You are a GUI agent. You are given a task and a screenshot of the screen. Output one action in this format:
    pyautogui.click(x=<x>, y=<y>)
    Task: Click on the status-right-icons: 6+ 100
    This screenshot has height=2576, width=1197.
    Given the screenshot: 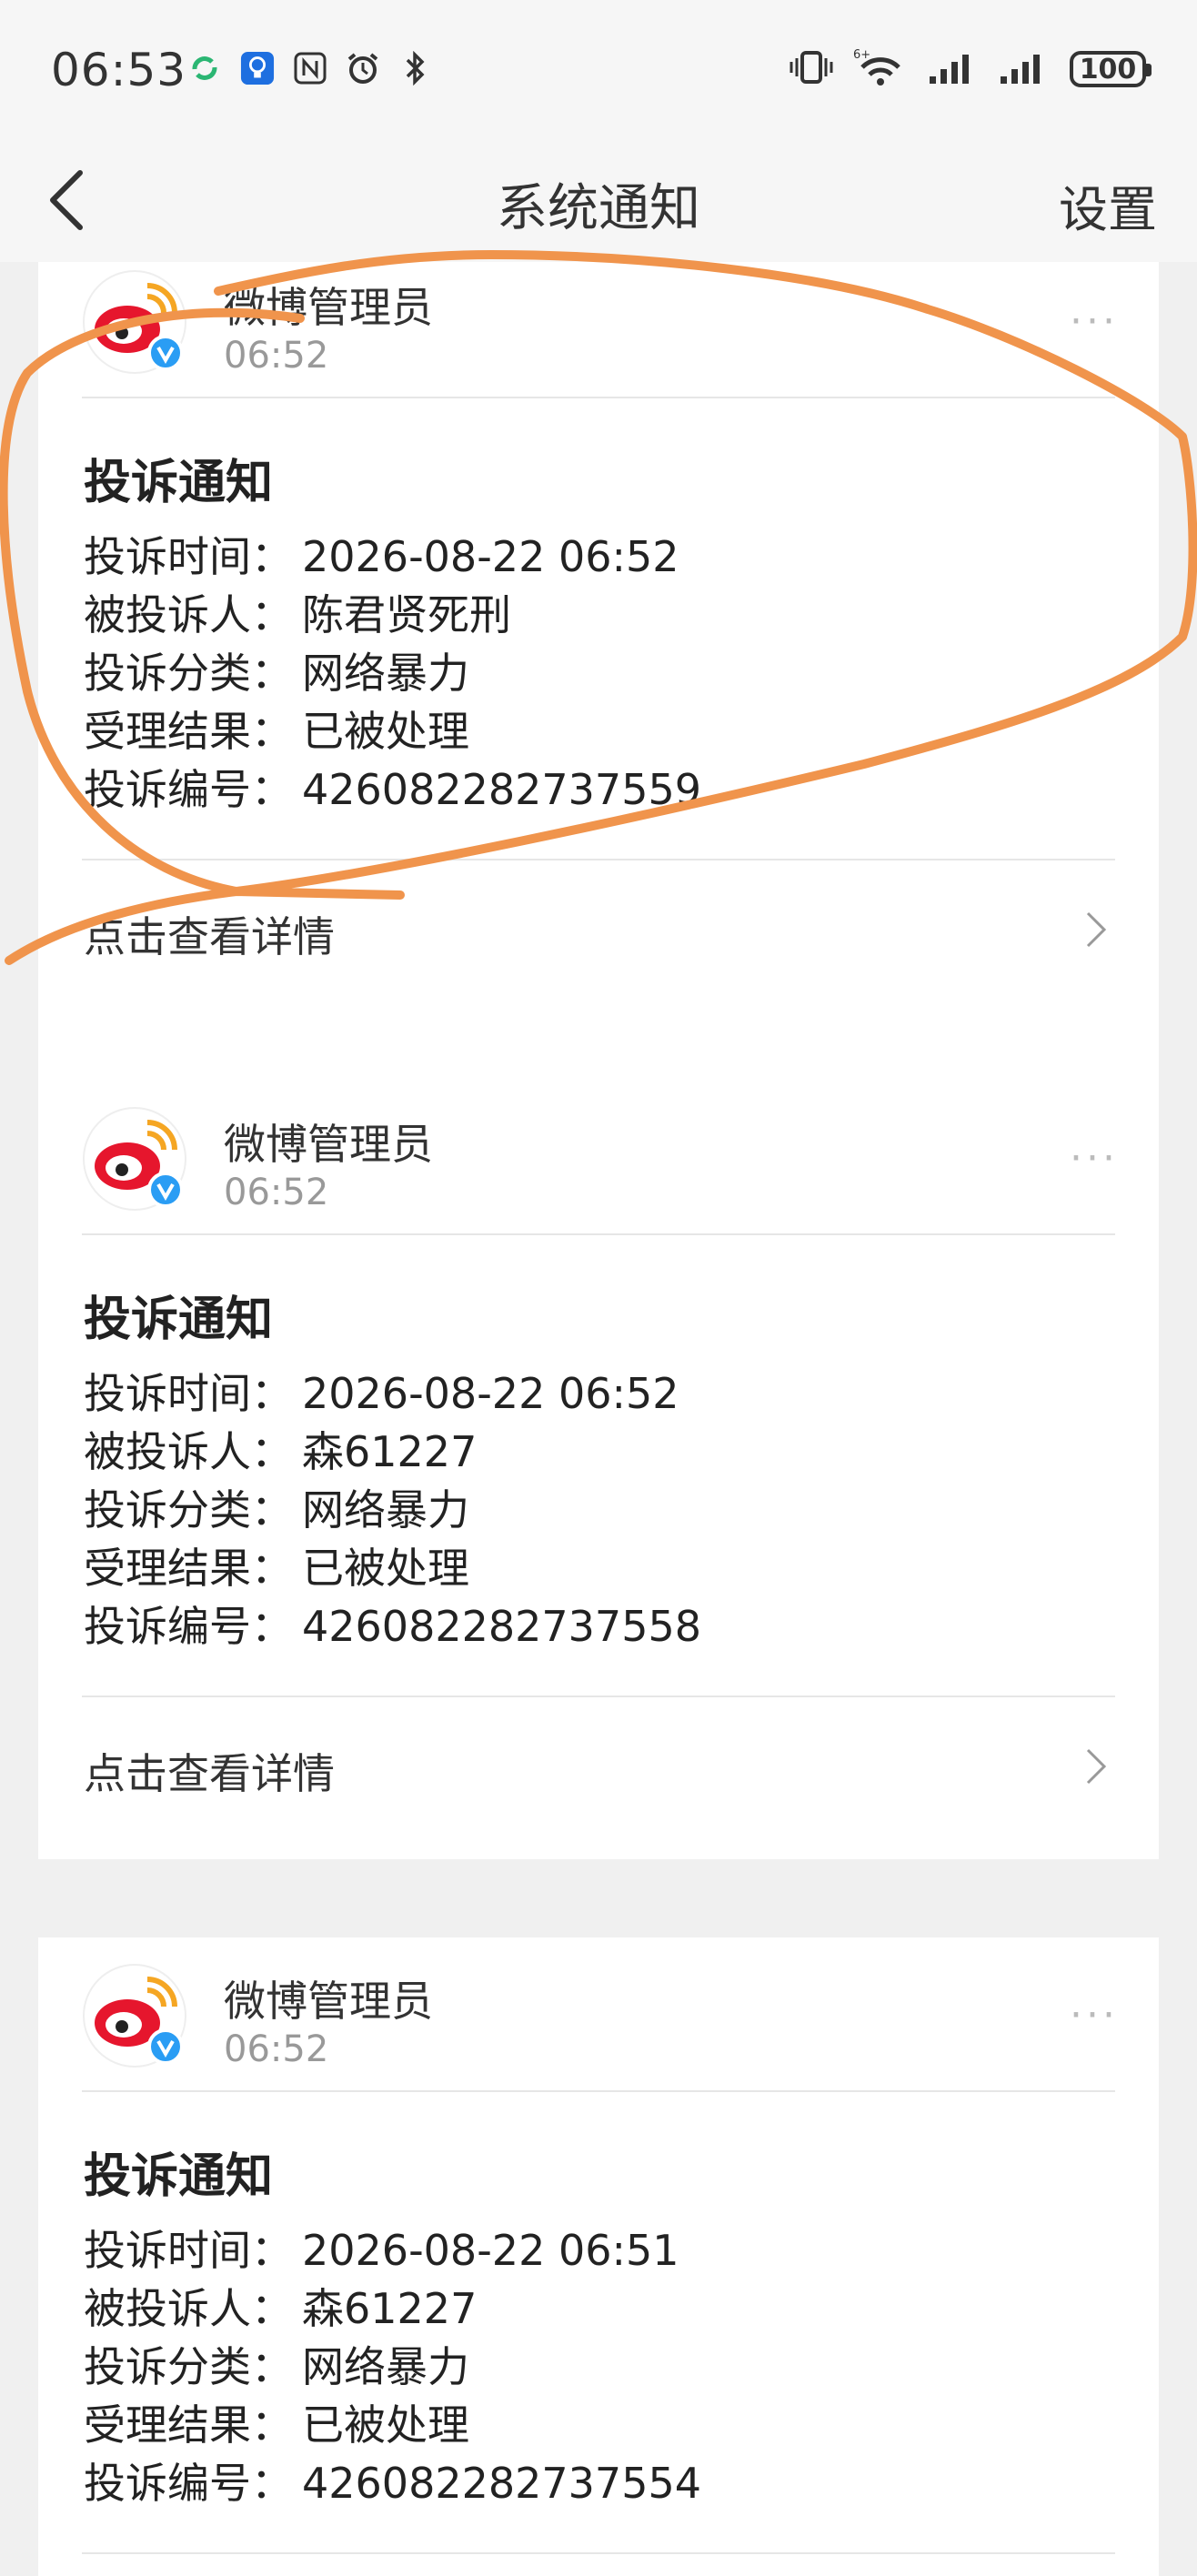 What is the action you would take?
    pyautogui.click(x=971, y=69)
    